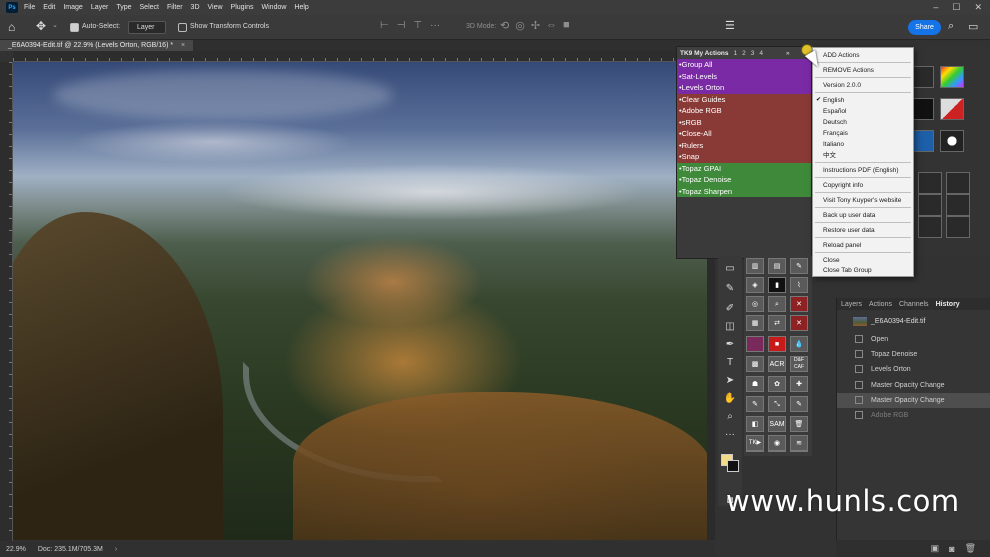  Describe the element at coordinates (730, 417) in the screenshot. I see `zoom-tool-icon: ⌕` at that location.